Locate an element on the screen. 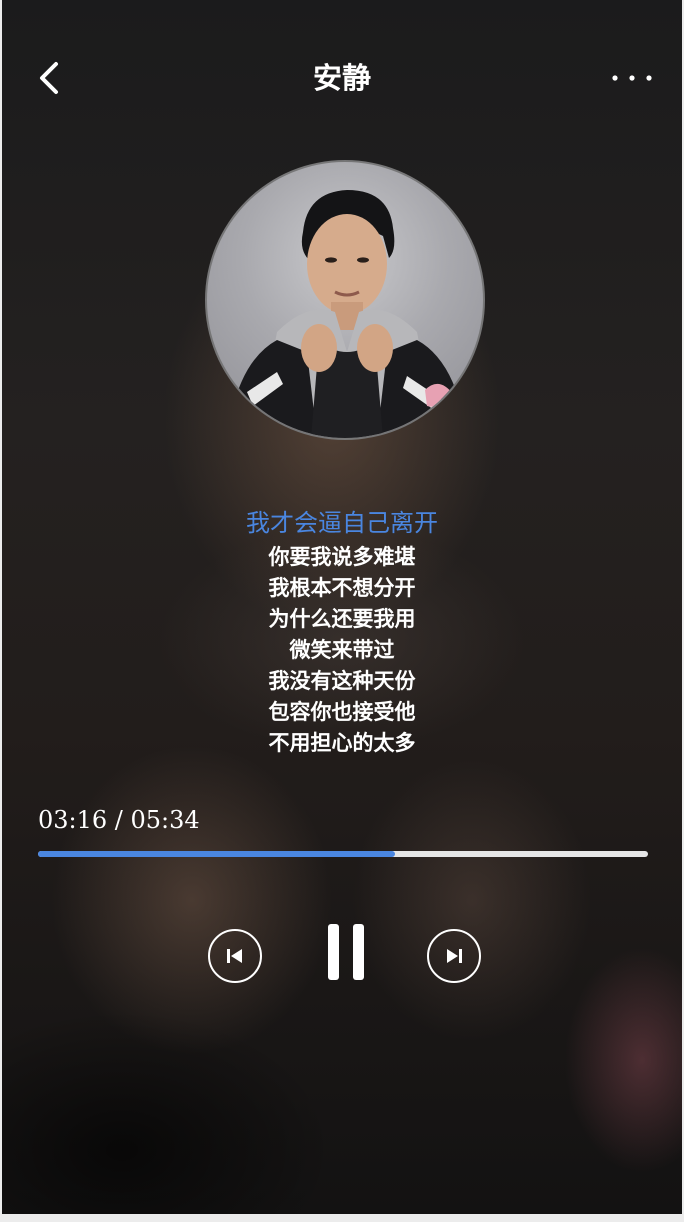  lyric-line: 微笑来带过 is located at coordinates (342, 649).